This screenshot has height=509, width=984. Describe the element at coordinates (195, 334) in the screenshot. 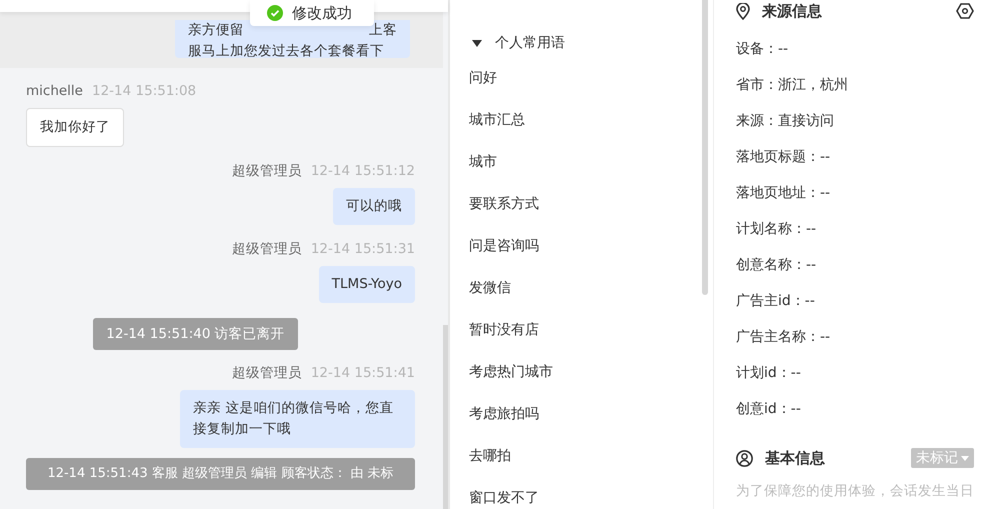

I see `system-notice: 12-14 15:51:40 访客已离开` at that location.